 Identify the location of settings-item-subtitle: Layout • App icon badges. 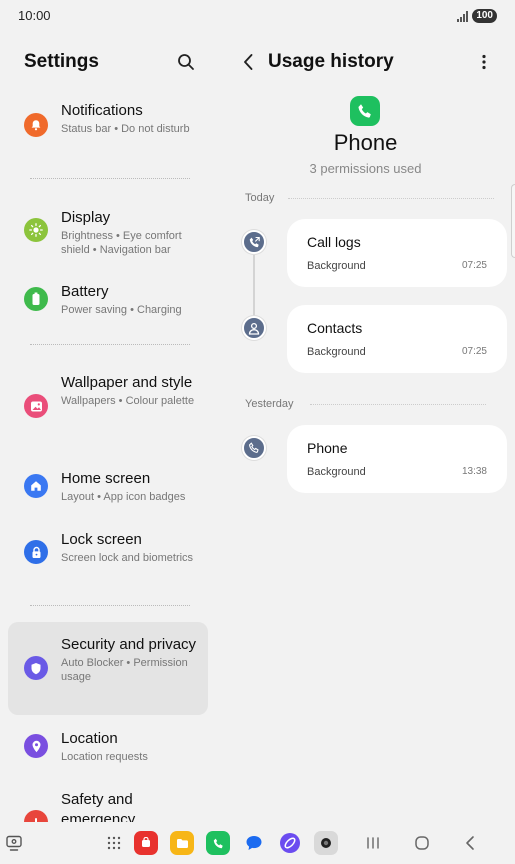
(123, 497).